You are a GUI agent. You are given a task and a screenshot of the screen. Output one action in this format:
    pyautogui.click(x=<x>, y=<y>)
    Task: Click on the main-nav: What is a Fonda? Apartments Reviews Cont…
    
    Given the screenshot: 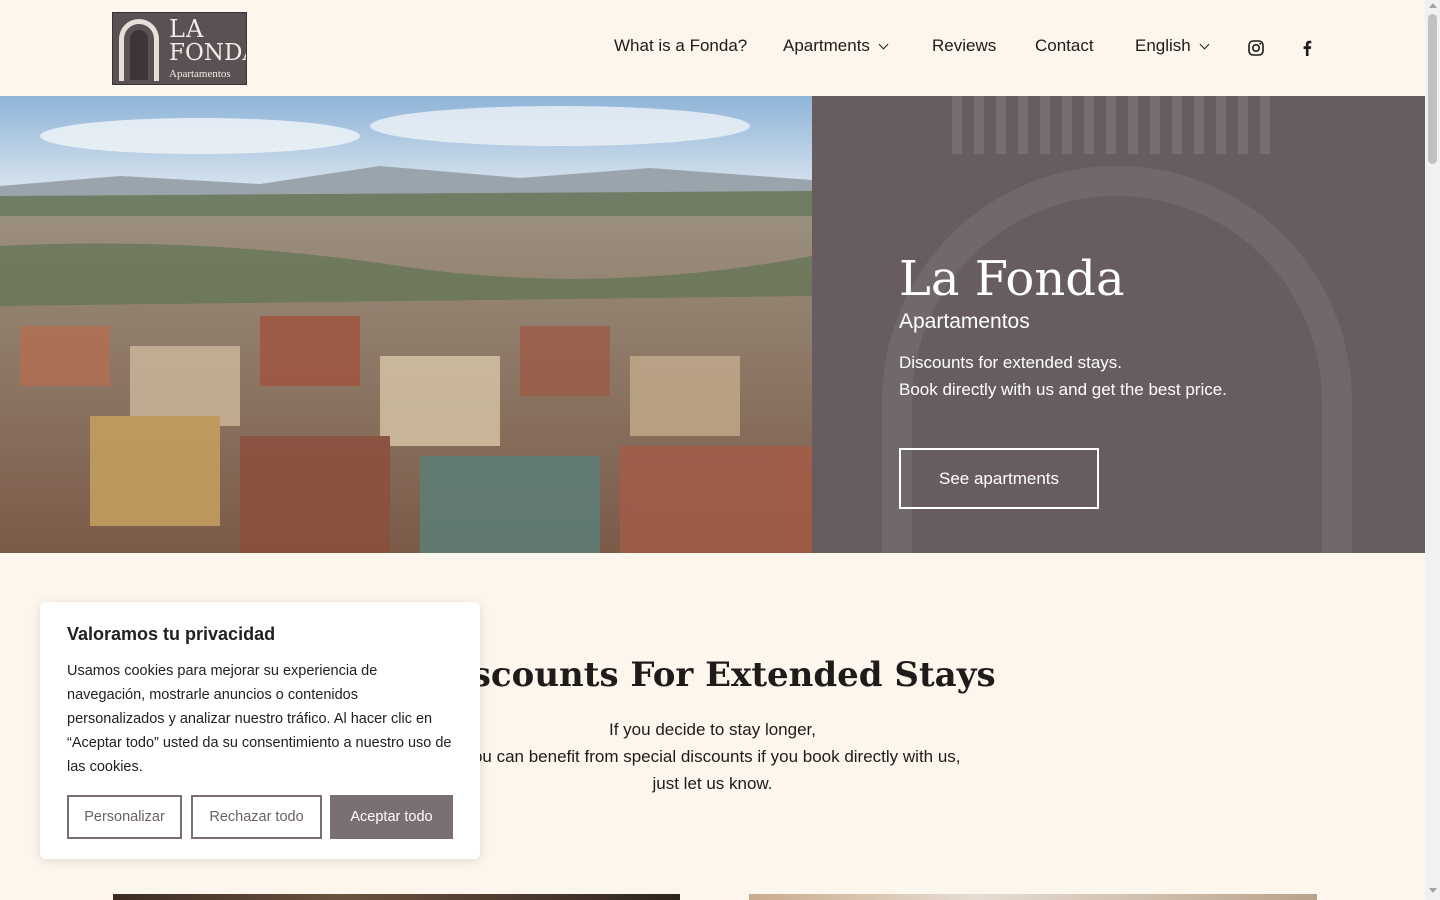 What is the action you would take?
    pyautogui.click(x=712, y=48)
    